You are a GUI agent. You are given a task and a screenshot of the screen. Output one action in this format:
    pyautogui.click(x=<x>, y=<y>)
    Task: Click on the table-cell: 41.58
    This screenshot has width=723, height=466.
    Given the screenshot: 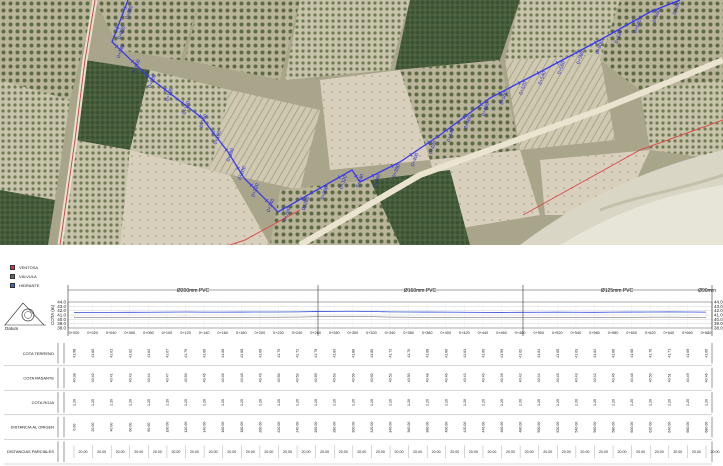 What is the action you would take?
    pyautogui.click(x=75, y=353)
    